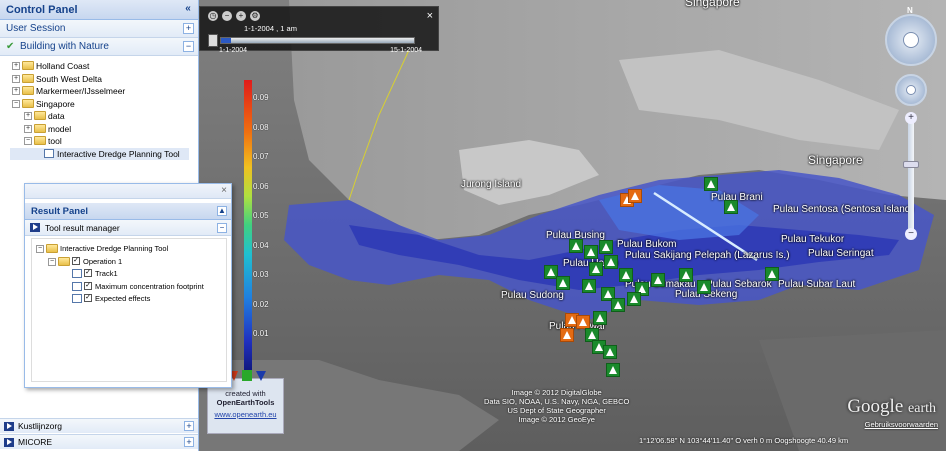 The image size is (946, 451). I want to click on tree-node-holland-coast: + Holland Coast, so click(99, 66).